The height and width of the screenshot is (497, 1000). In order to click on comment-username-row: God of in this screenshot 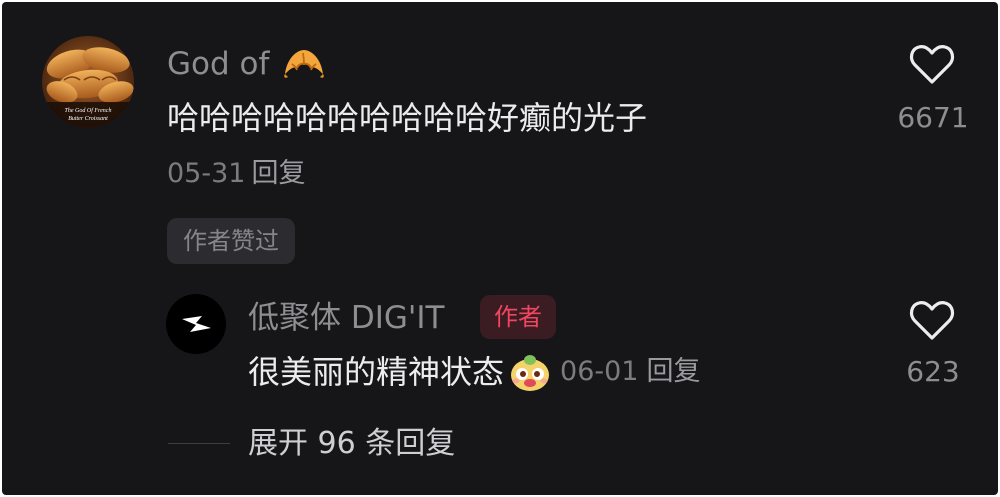, I will do `click(247, 64)`.